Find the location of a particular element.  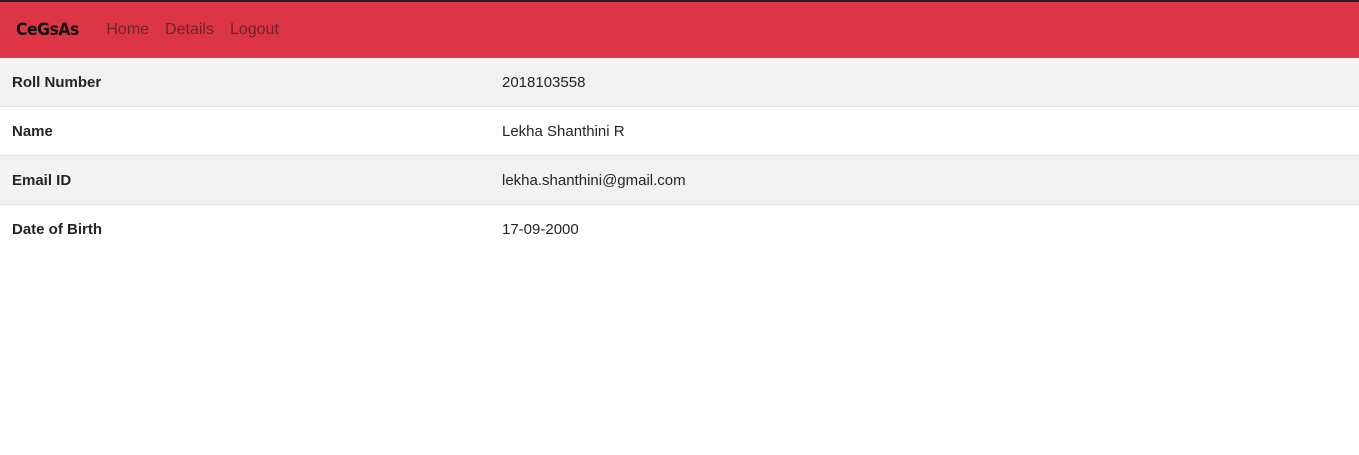

roll-number-value: 2018103558 is located at coordinates (924, 82).